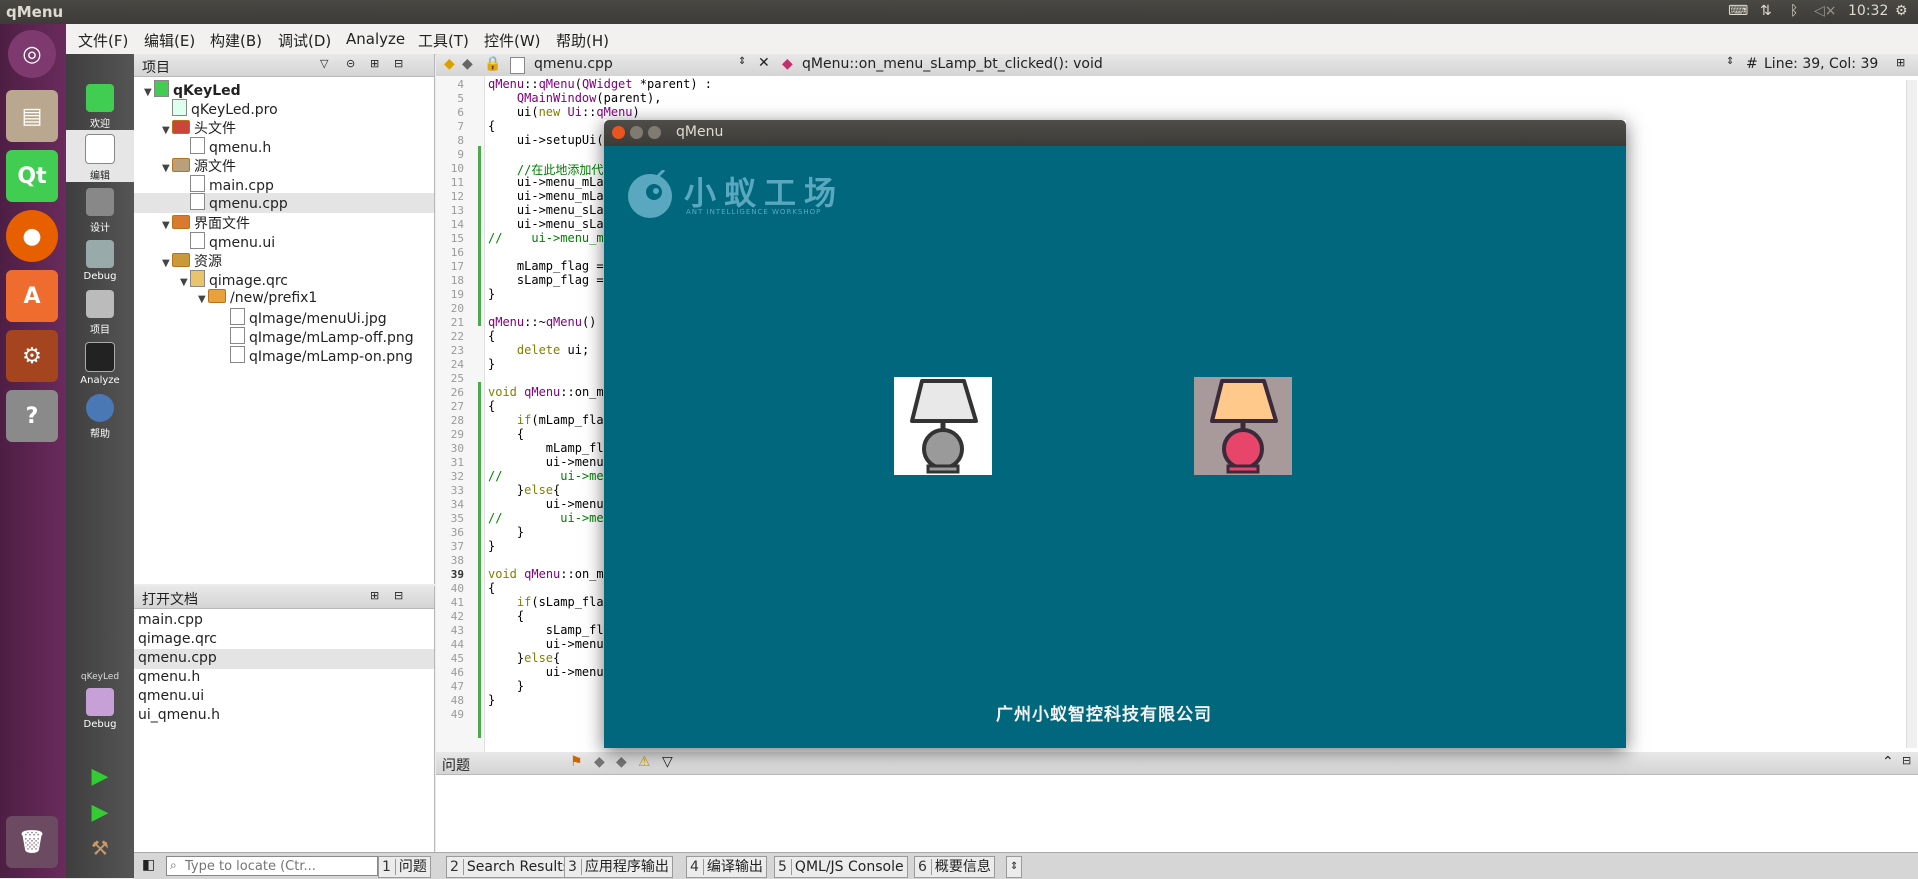 The height and width of the screenshot is (879, 1918). What do you see at coordinates (272, 866) in the screenshot?
I see `locator-input` at bounding box center [272, 866].